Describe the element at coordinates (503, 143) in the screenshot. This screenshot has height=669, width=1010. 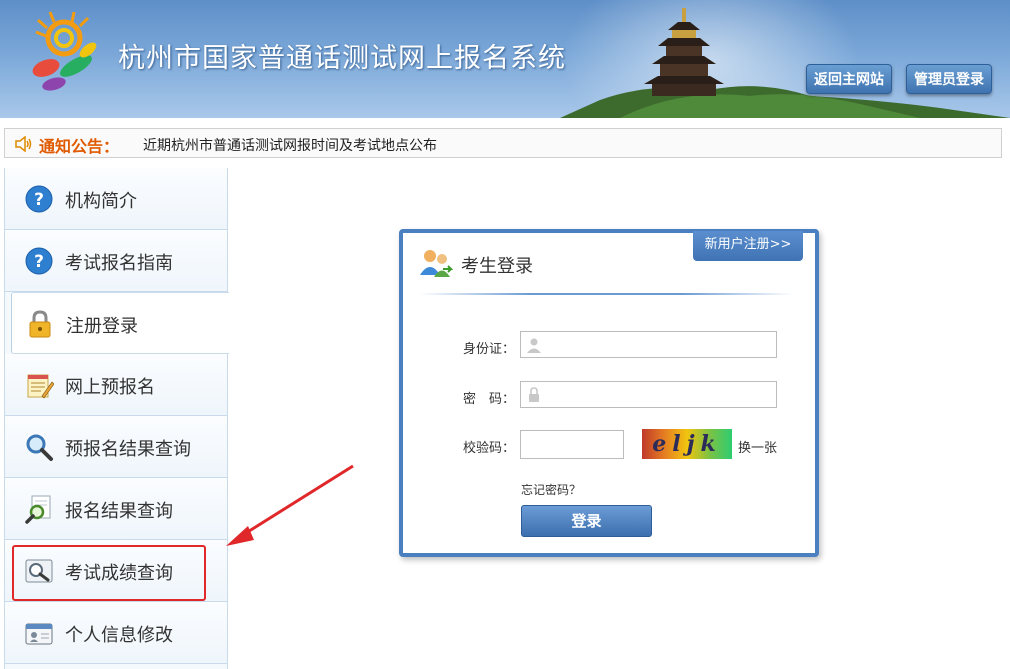
I see `notice-bar: 通知公告： 近期杭州市普通话测试网报时间及考试地点公布` at that location.